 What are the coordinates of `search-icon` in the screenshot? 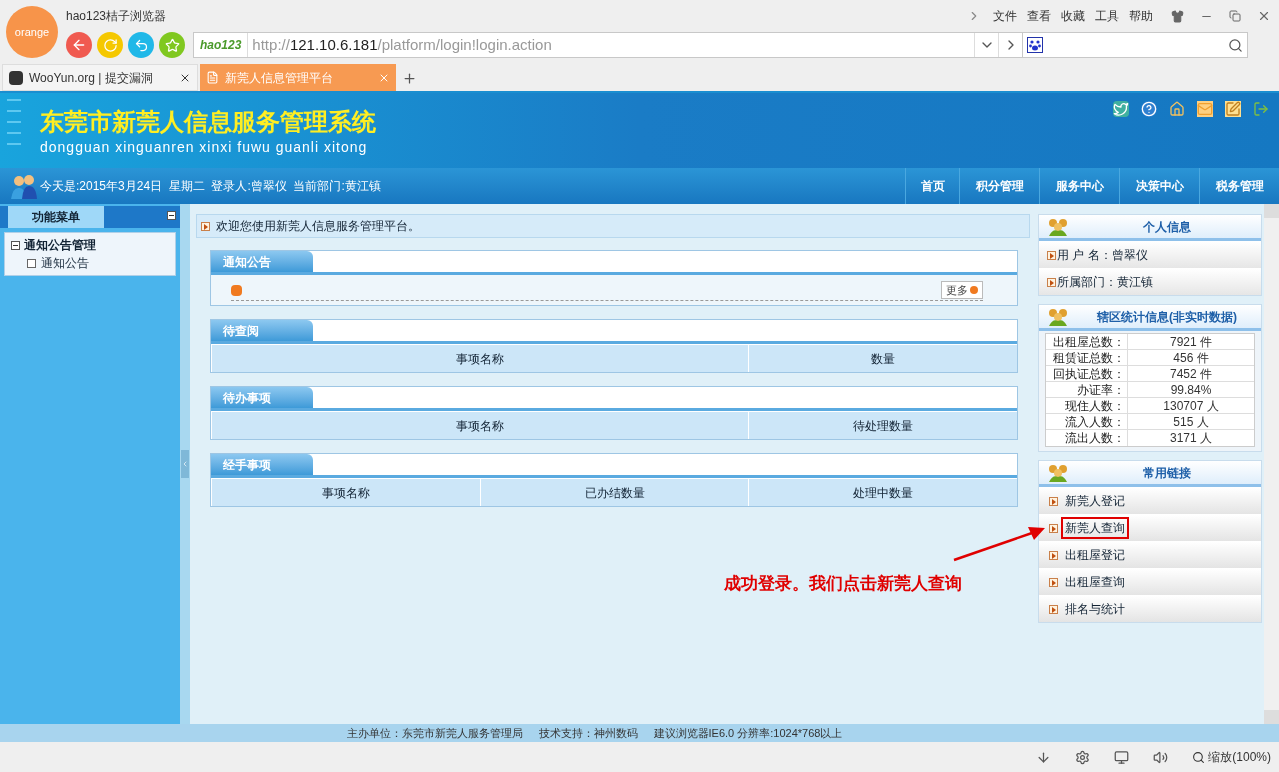 It's located at (1235, 45).